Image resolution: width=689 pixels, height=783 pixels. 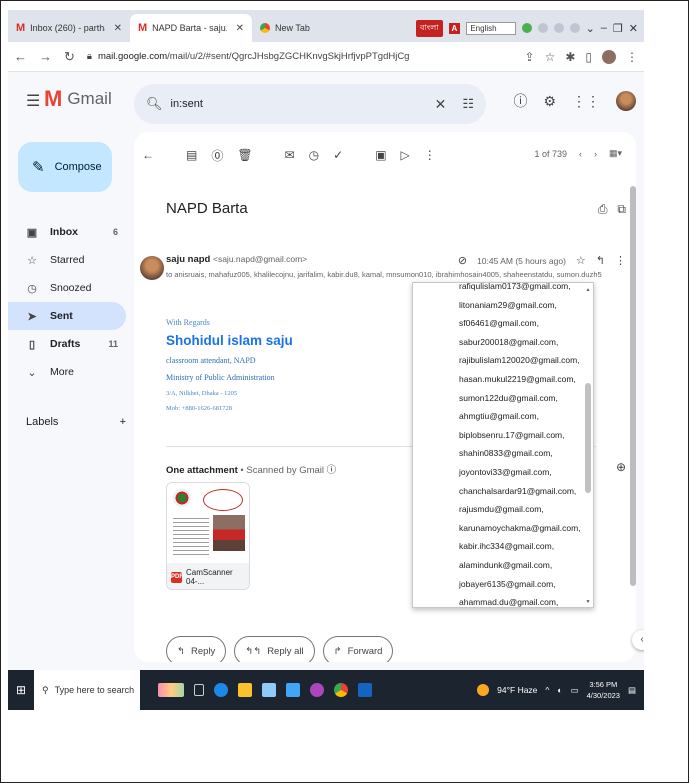 I want to click on popup-scrollbar: ▲ ▼, so click(x=588, y=446).